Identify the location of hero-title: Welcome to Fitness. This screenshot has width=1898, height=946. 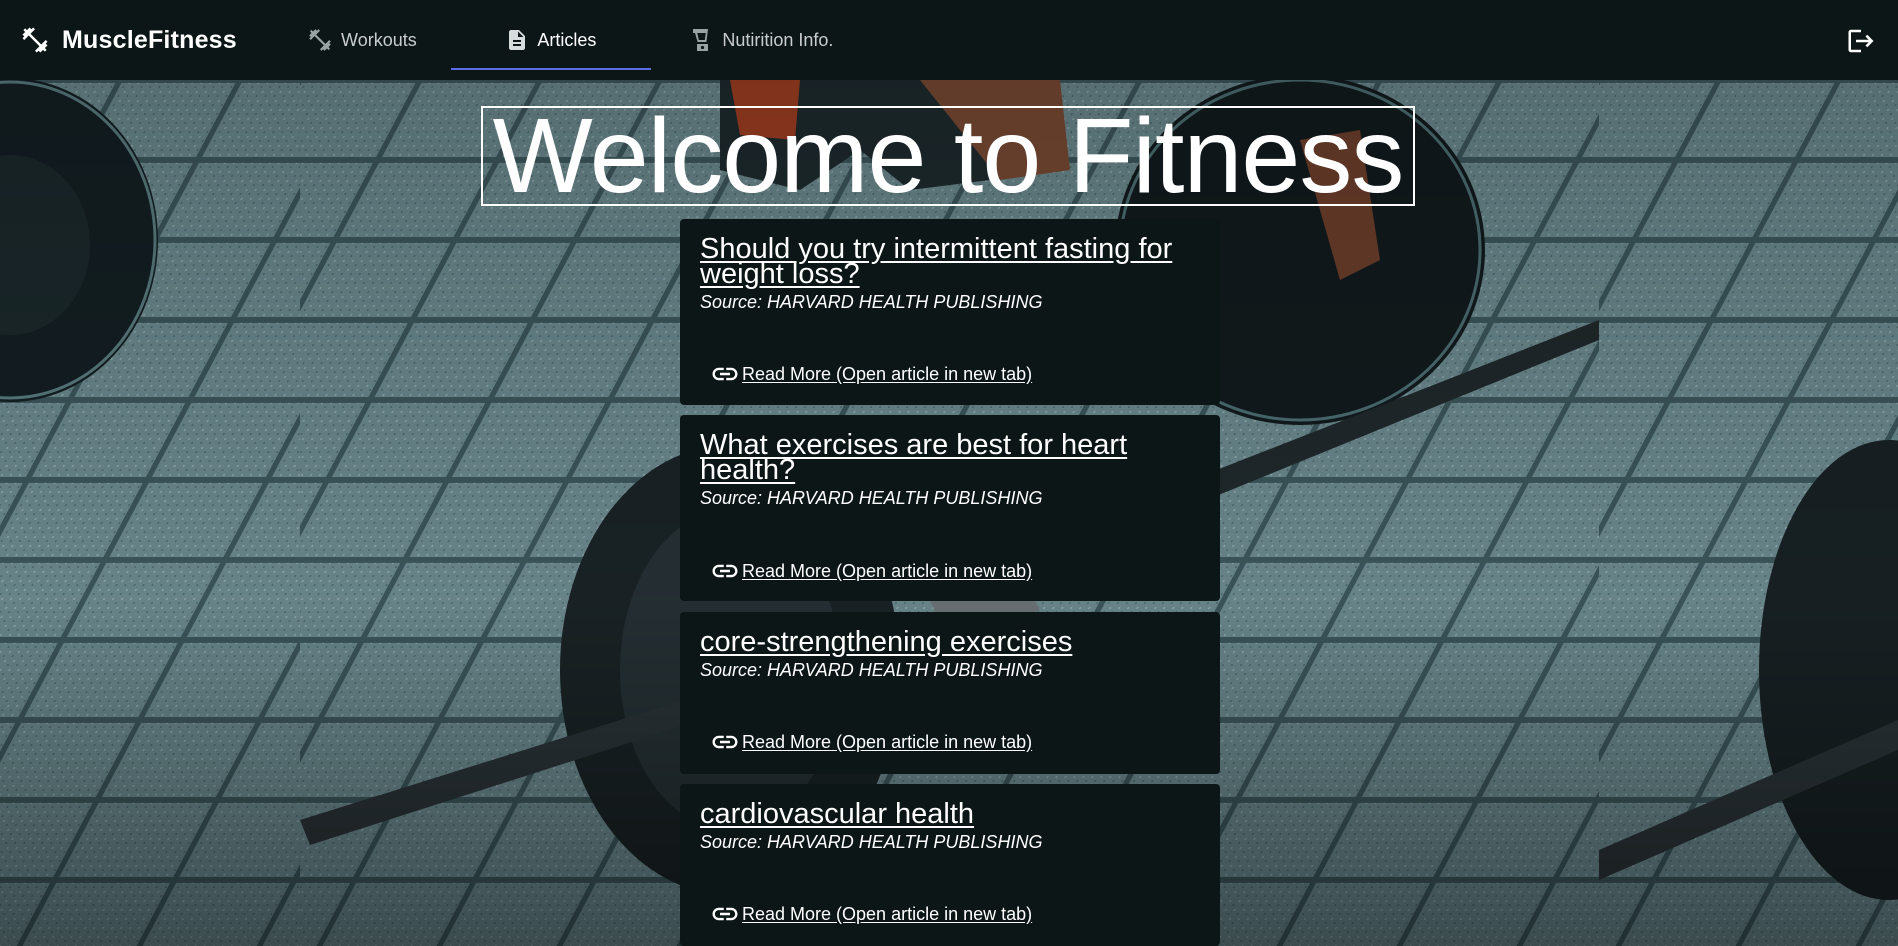
(948, 156).